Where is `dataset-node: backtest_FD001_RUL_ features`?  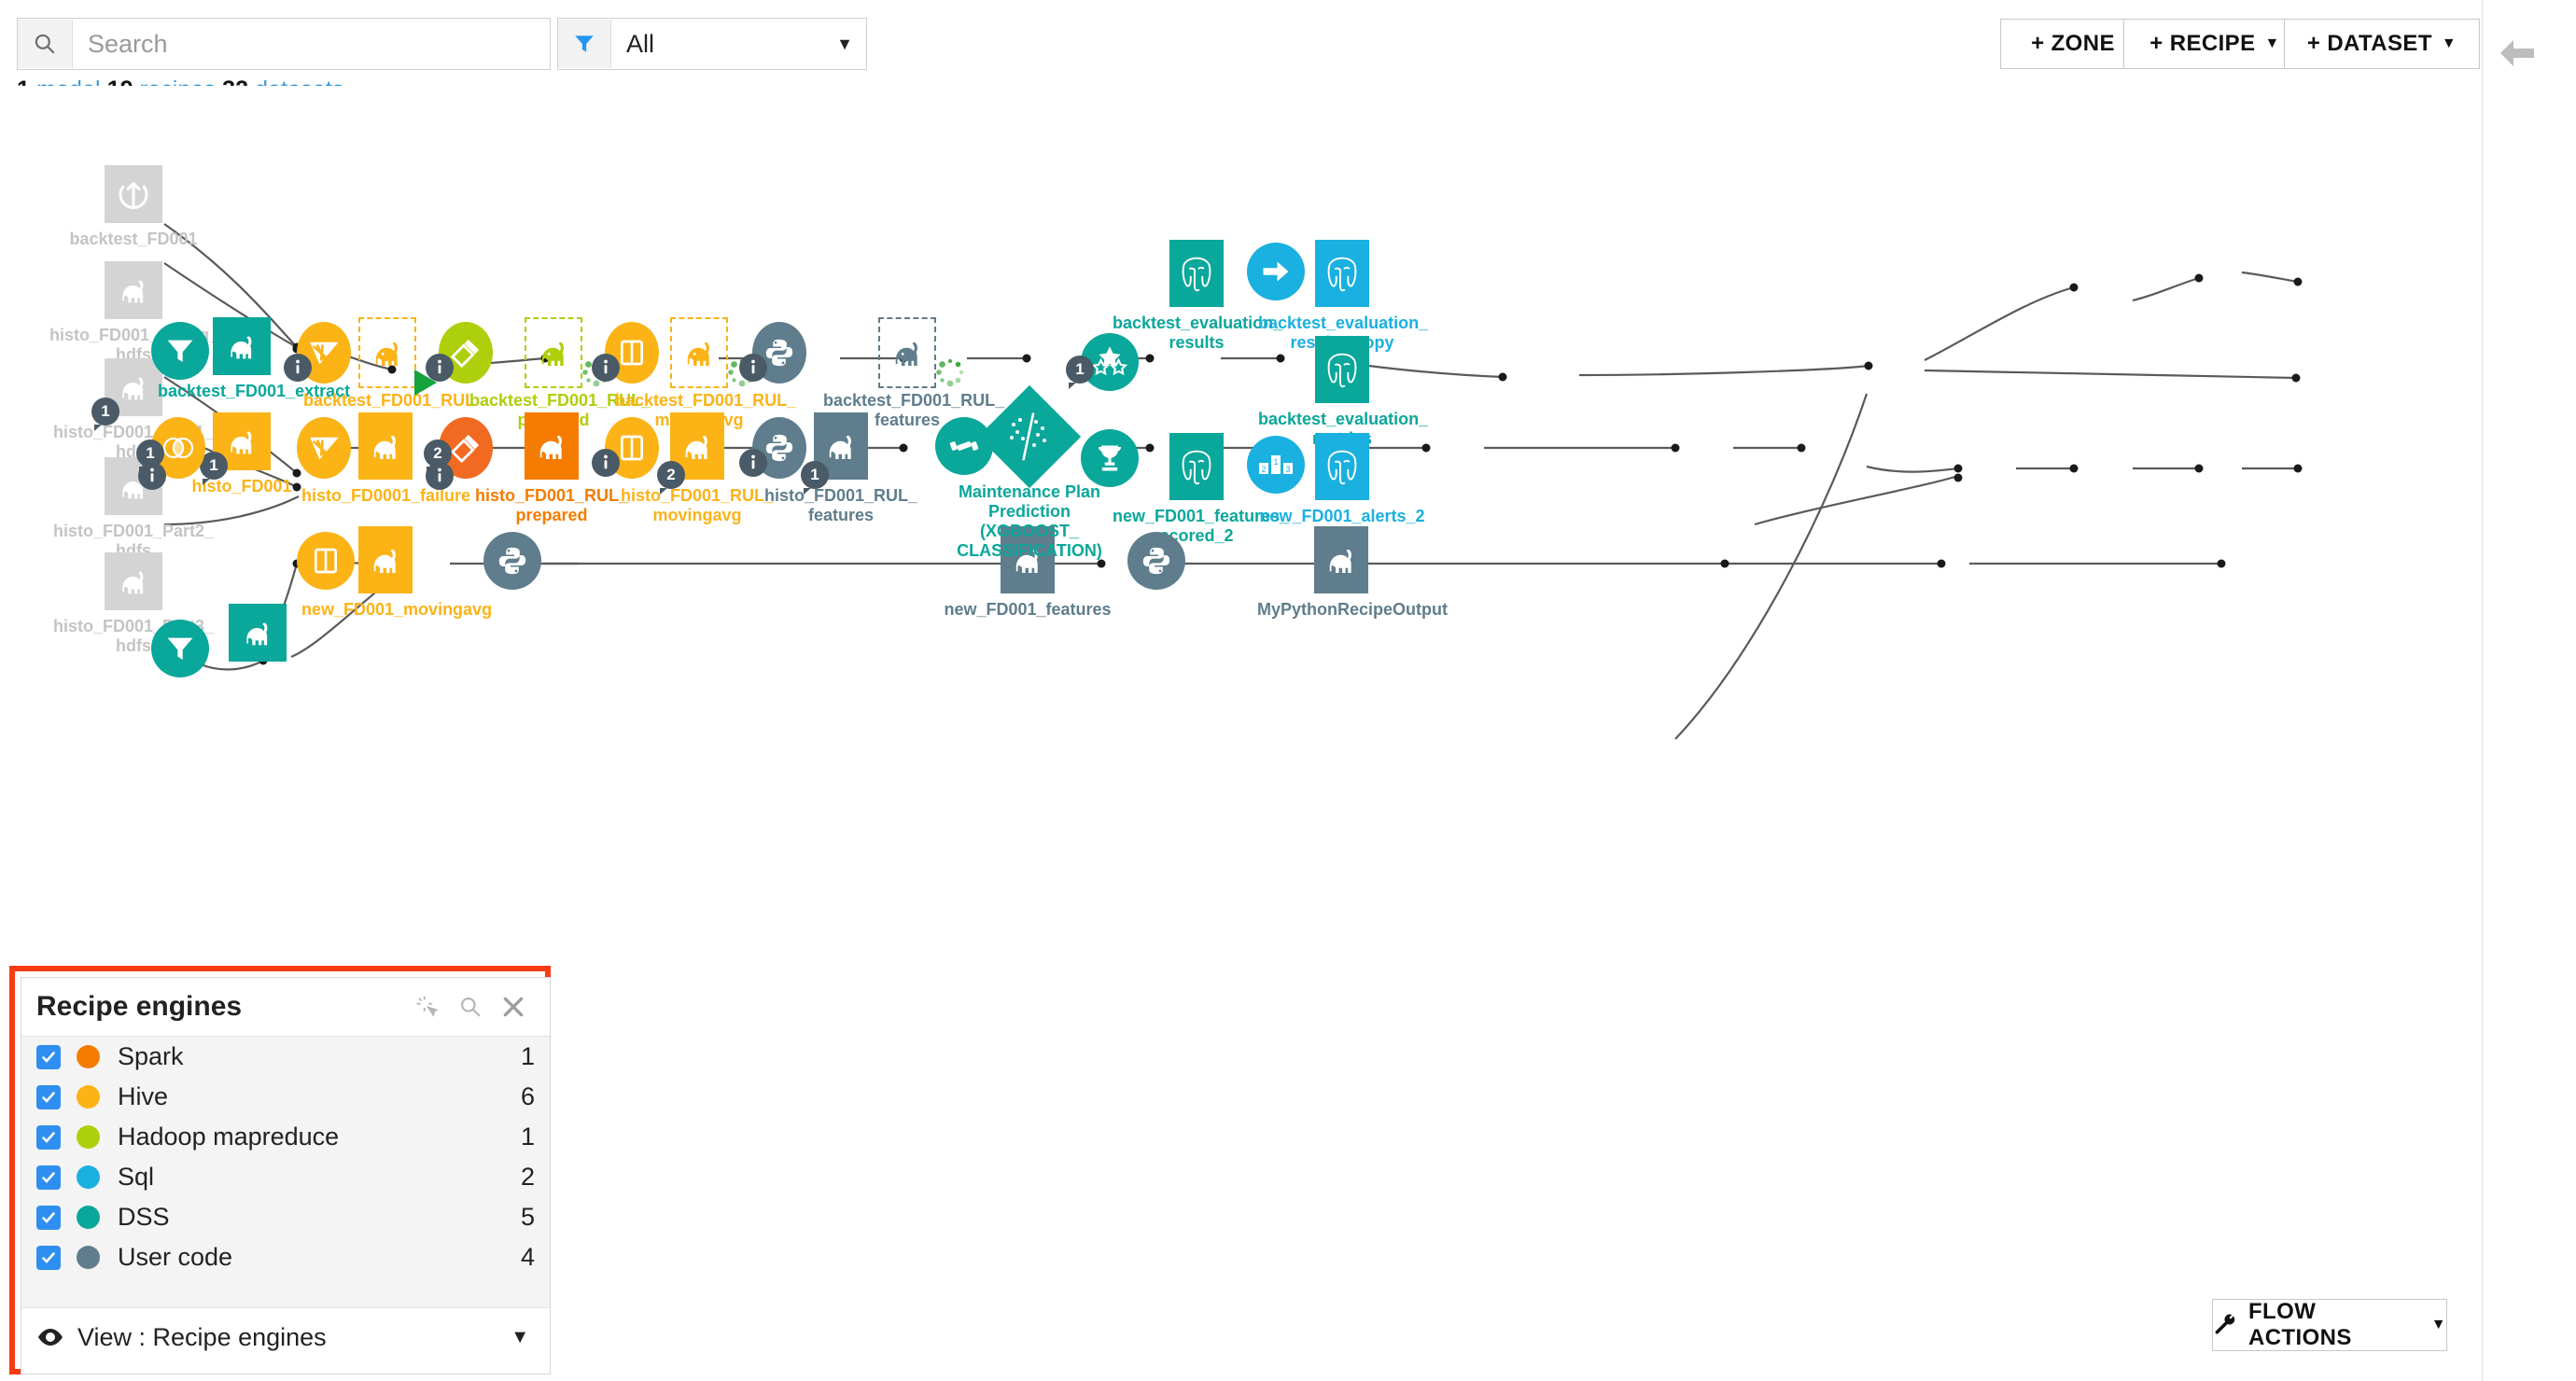 dataset-node: backtest_FD001_RUL_ features is located at coordinates (913, 373).